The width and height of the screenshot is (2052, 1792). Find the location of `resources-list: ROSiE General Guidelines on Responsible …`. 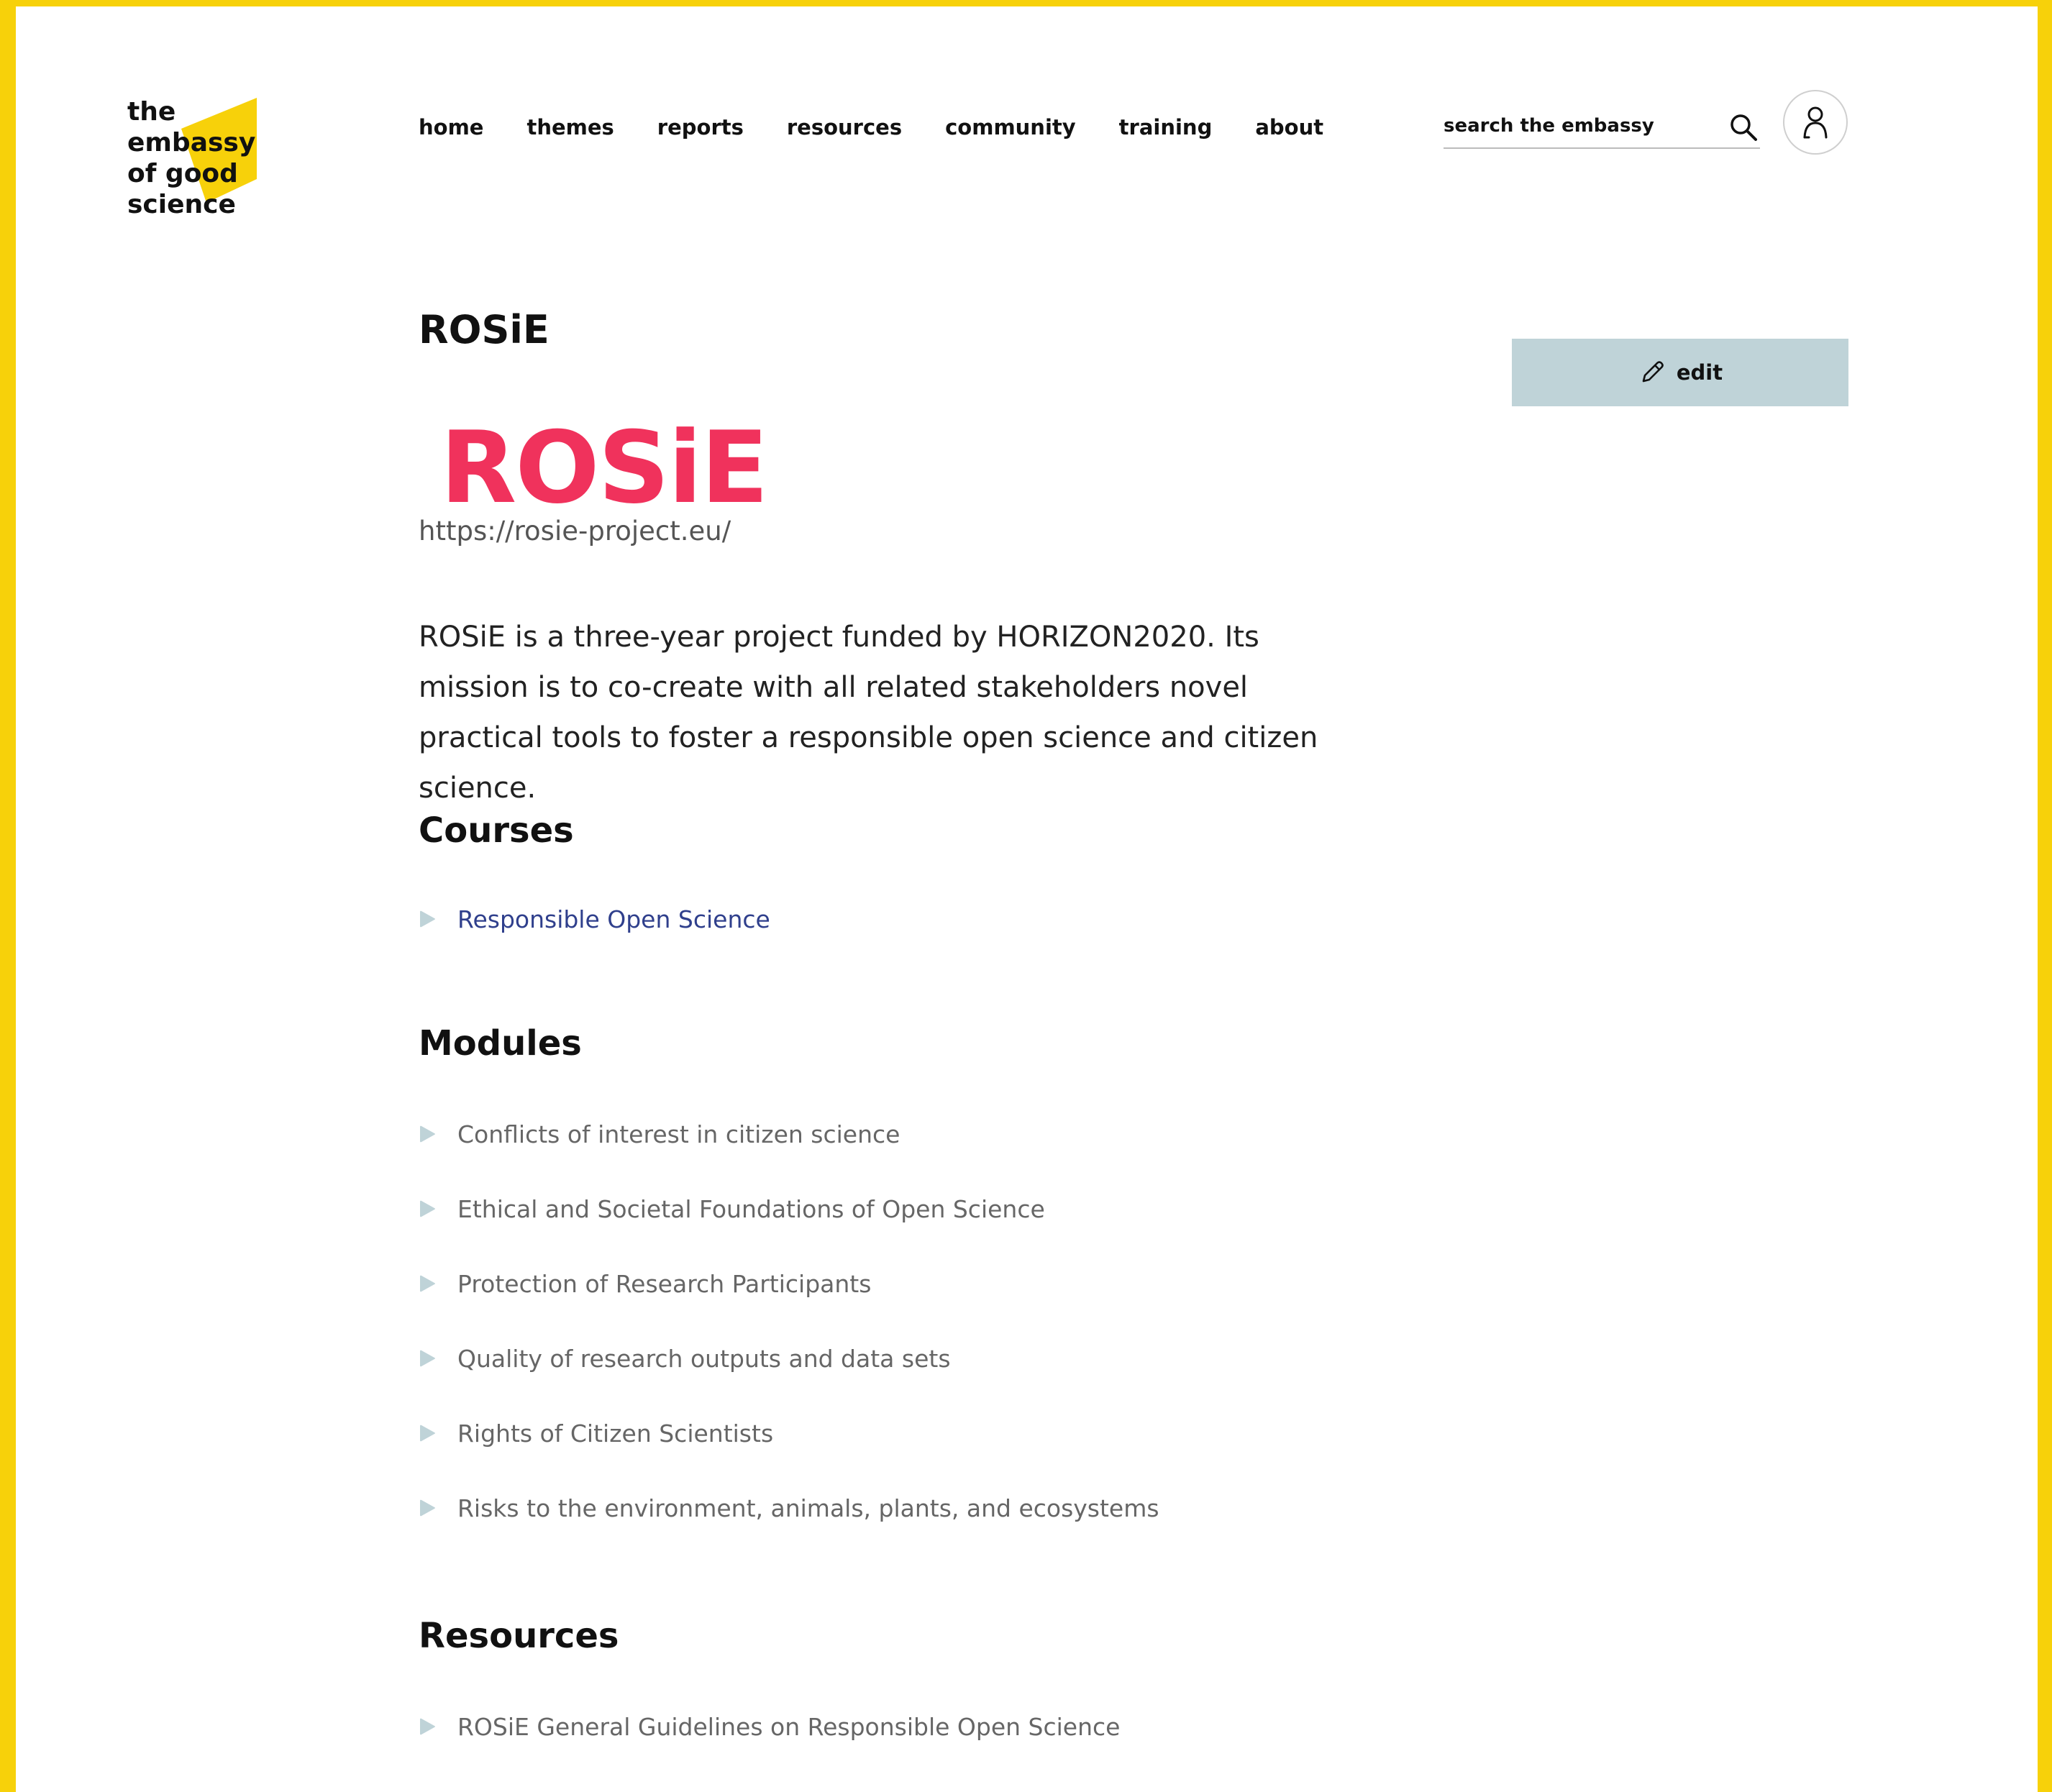

resources-list: ROSiE General Guidelines on Responsible … is located at coordinates (769, 1746).